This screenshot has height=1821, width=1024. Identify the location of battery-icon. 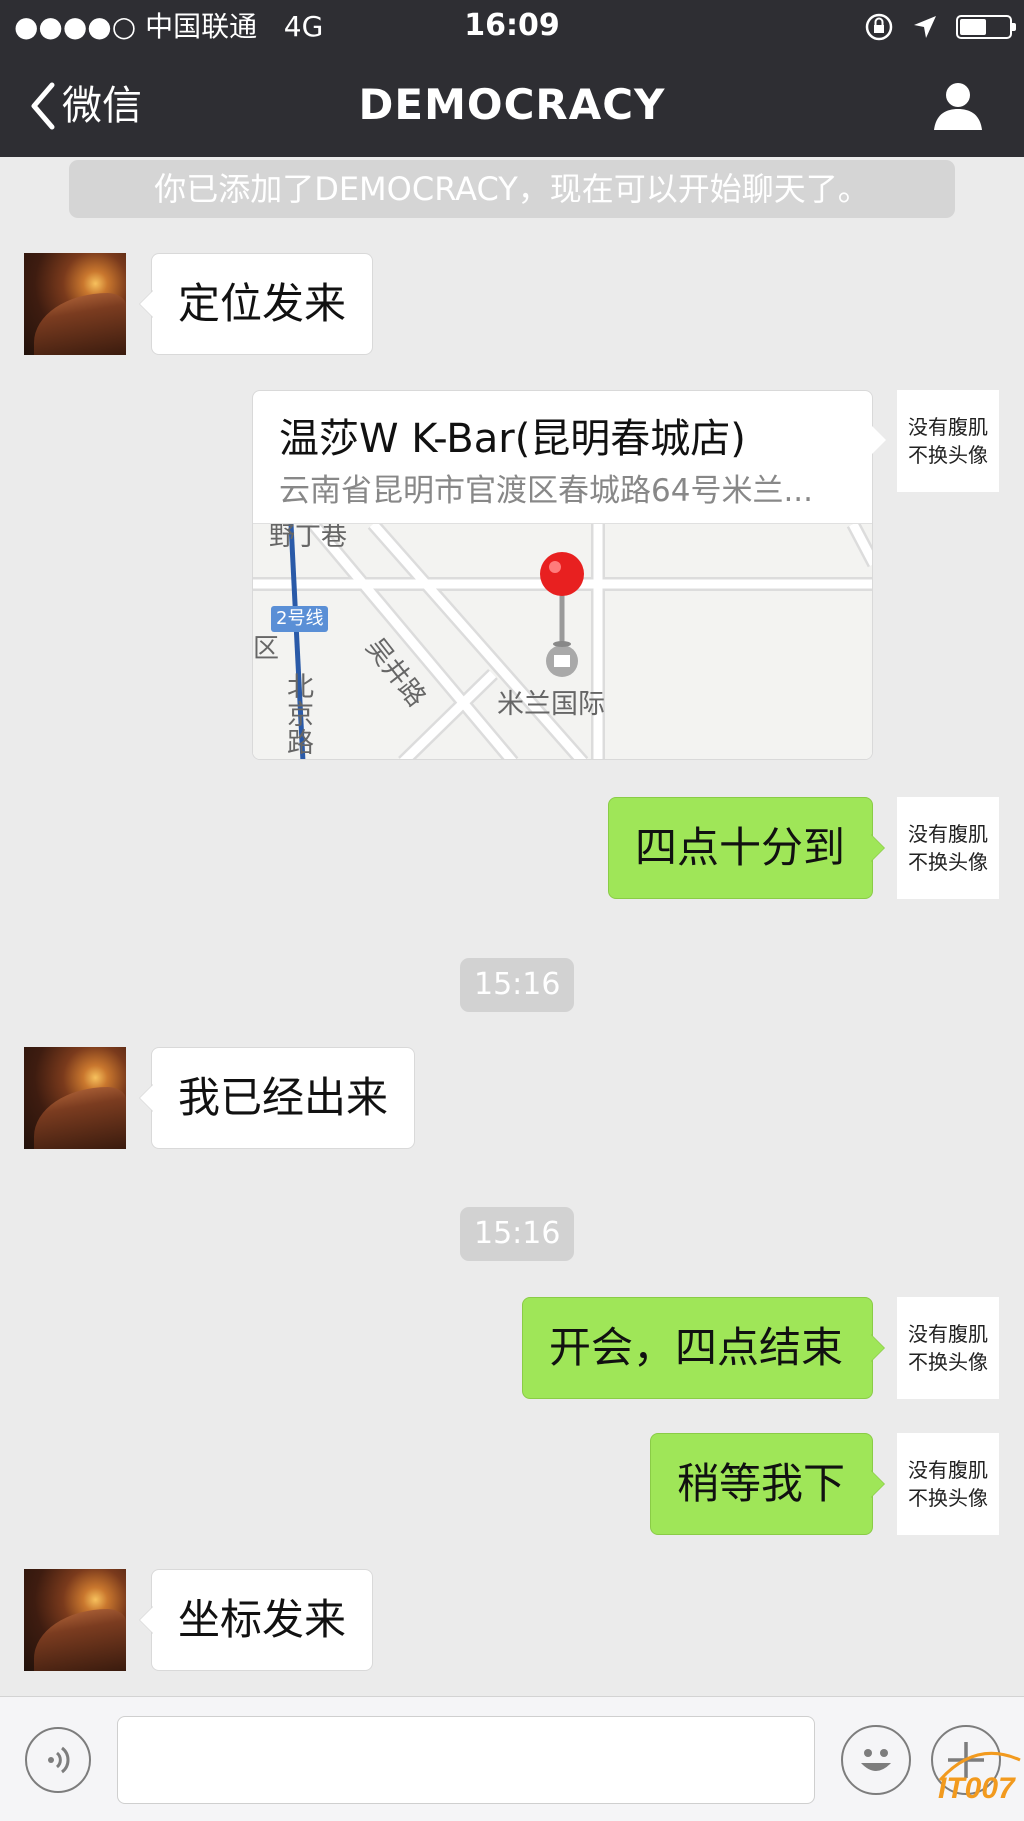
(986, 27).